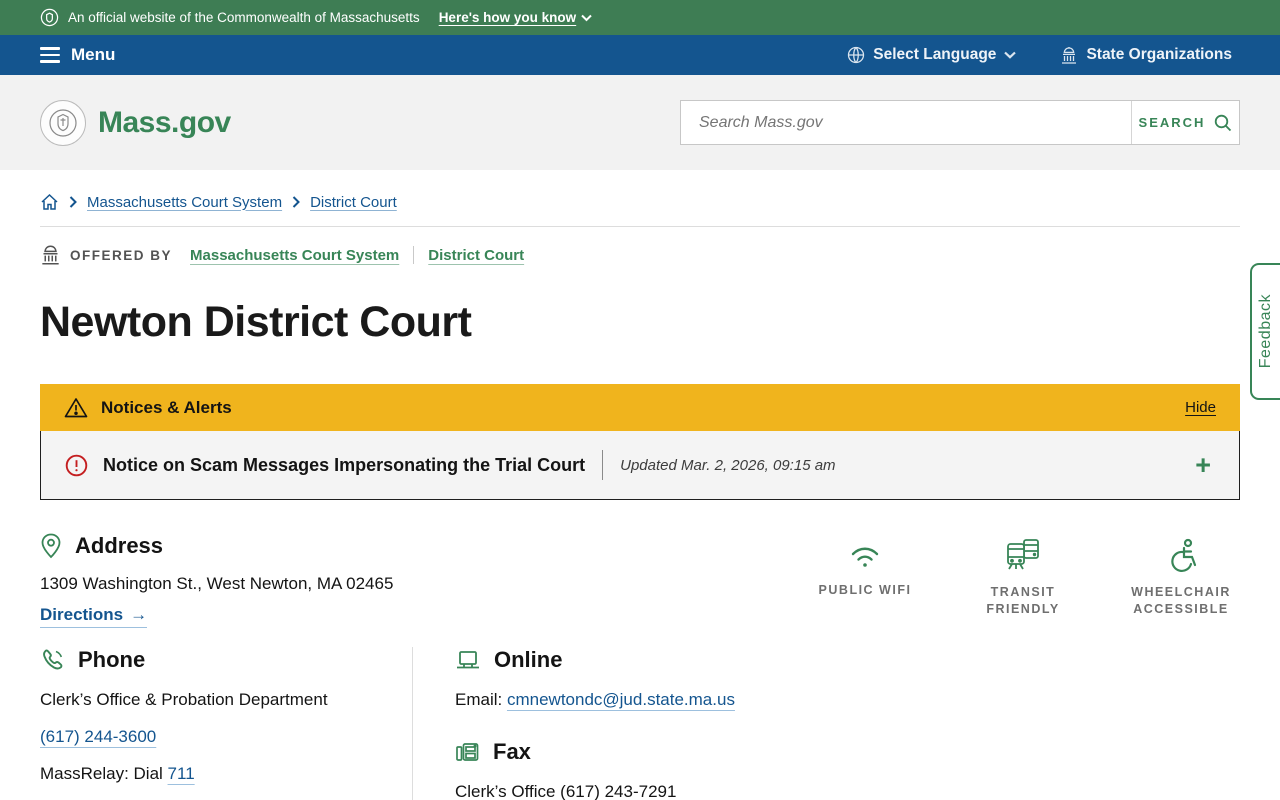  What do you see at coordinates (98, 736) in the screenshot?
I see `phone-number-link: (617) 244-3600` at bounding box center [98, 736].